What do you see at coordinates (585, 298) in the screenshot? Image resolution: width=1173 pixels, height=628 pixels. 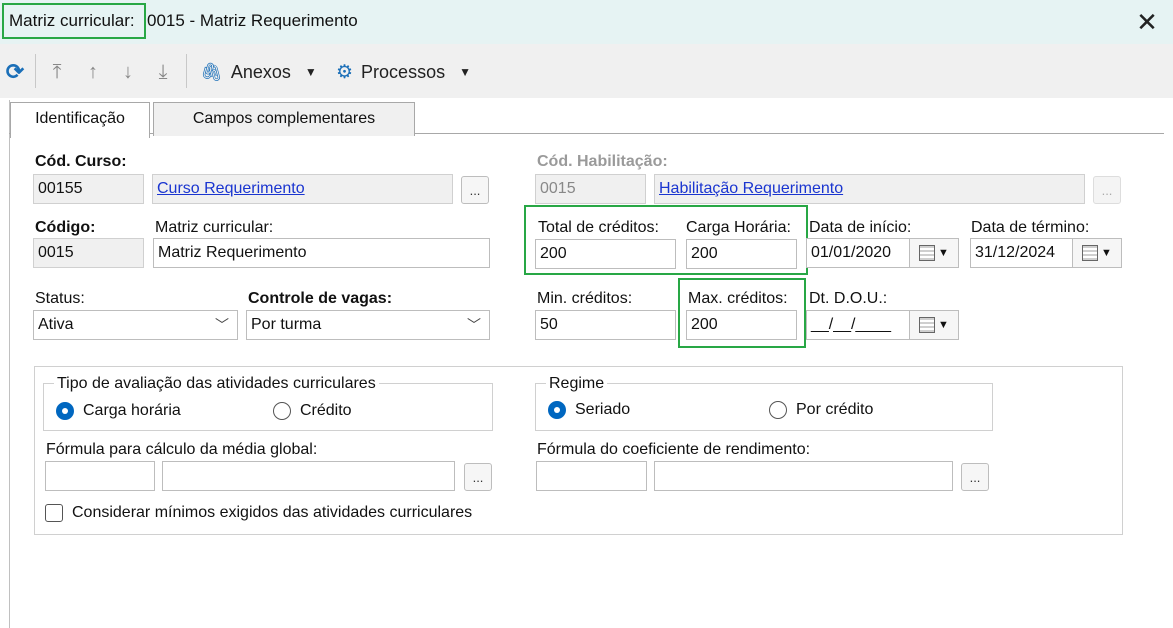 I see `min-creditos-label: Min. créditos:` at bounding box center [585, 298].